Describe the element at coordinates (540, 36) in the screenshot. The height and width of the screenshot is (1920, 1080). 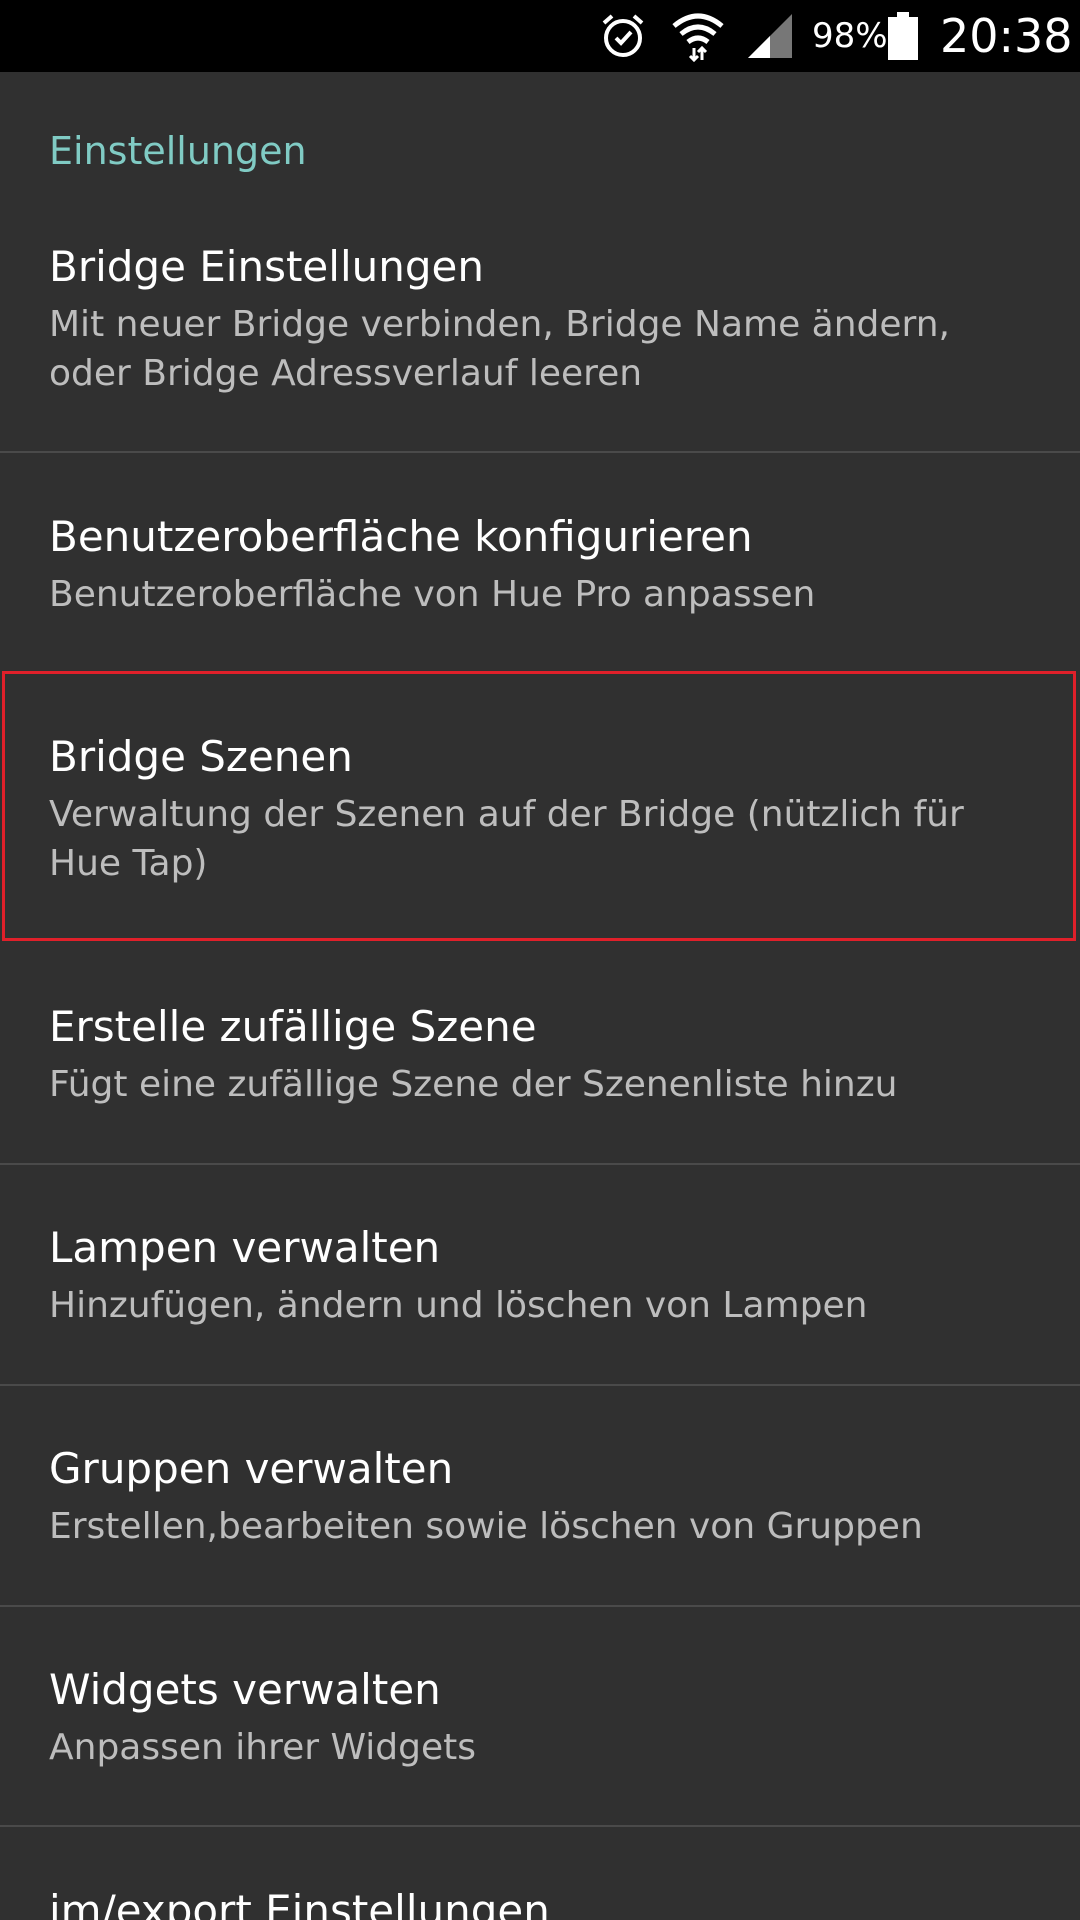
I see `status-bar: 98% 20:38` at that location.